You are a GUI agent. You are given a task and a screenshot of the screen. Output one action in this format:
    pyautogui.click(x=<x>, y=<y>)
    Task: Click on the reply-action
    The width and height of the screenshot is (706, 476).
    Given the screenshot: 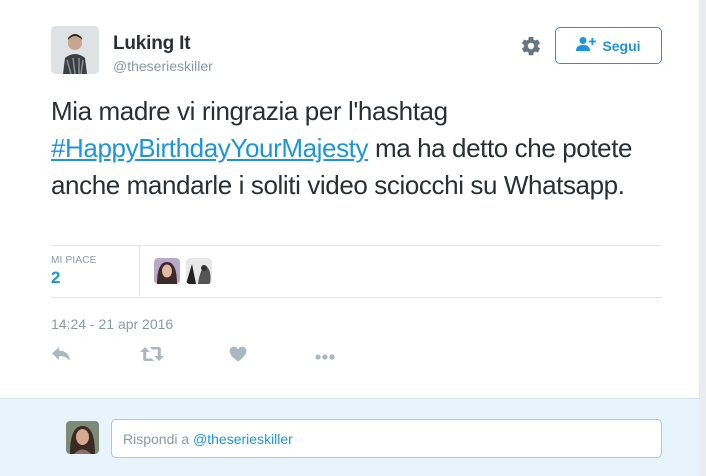 What is the action you would take?
    pyautogui.click(x=61, y=356)
    